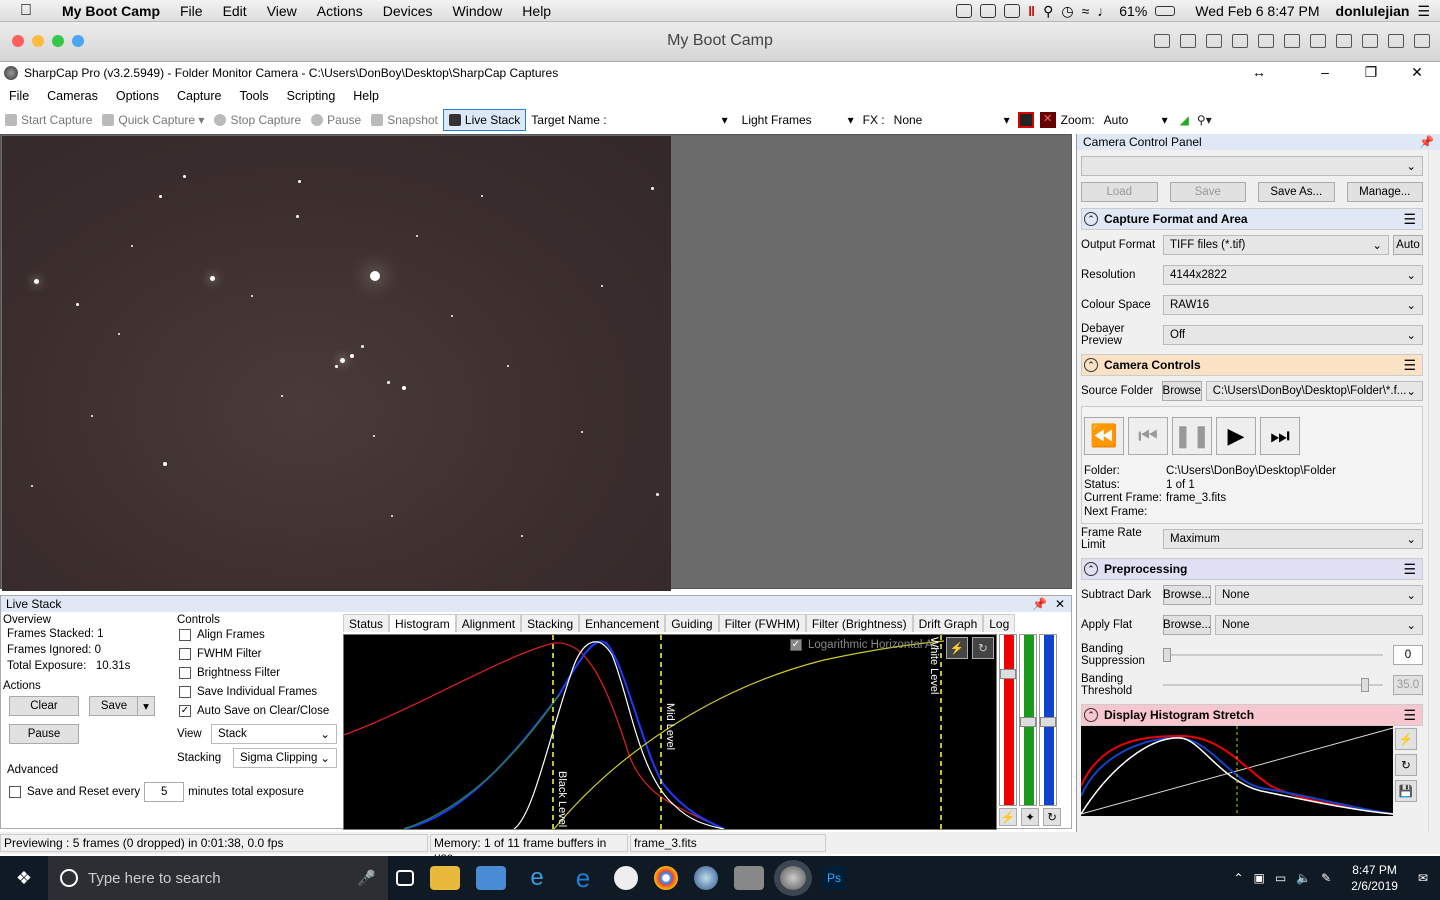 This screenshot has width=1440, height=900. What do you see at coordinates (1303, 878) in the screenshot?
I see `volume-tray-icon: 🔈` at bounding box center [1303, 878].